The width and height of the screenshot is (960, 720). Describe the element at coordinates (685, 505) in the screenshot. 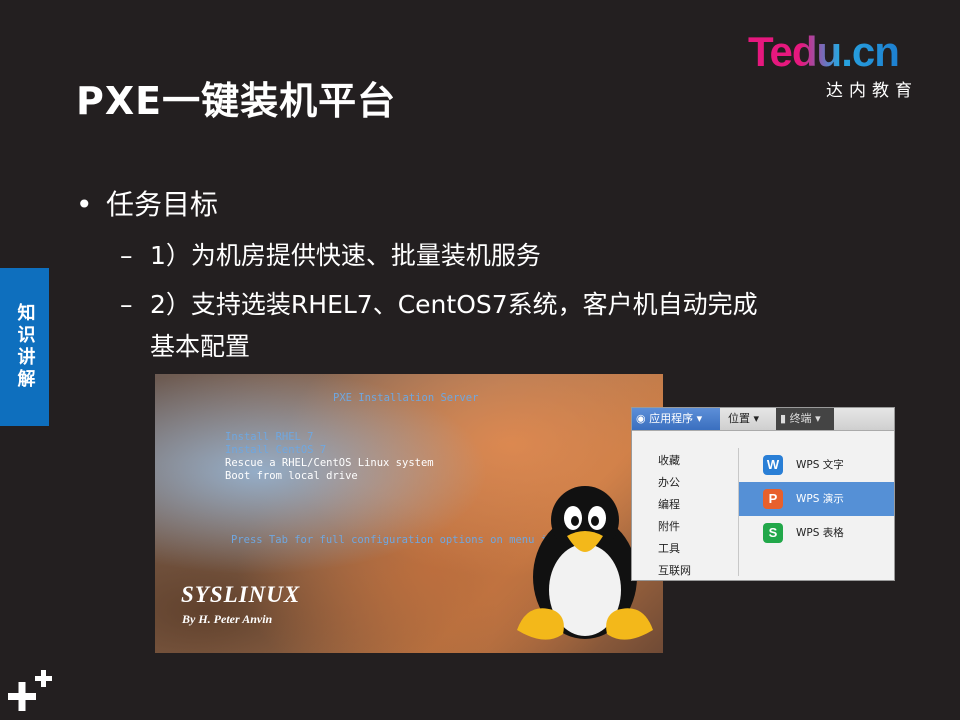

I see `category-list: 收藏 办公 编程 附件 工具 互联网` at that location.